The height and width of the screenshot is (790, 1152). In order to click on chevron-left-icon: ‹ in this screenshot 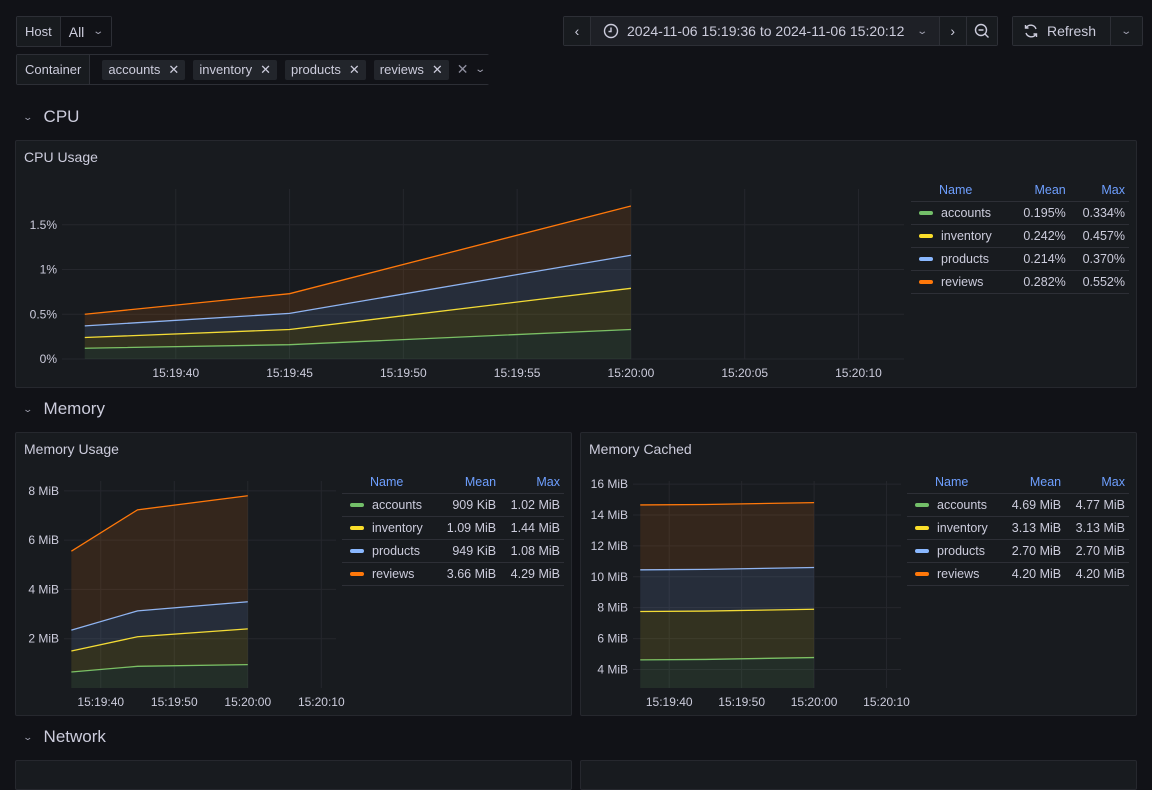, I will do `click(577, 31)`.